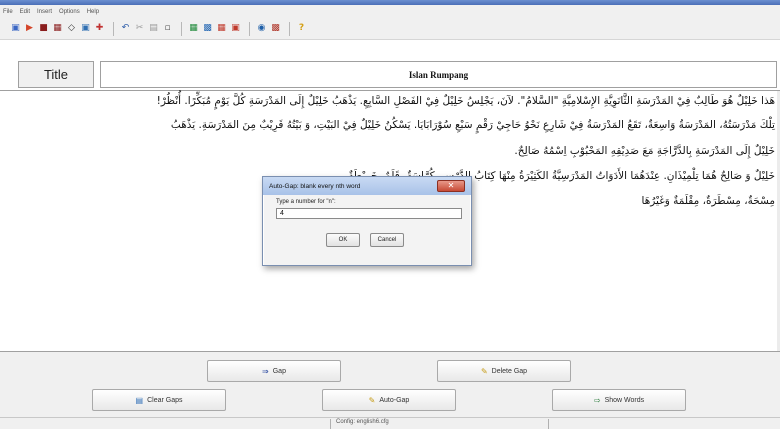 This screenshot has width=780, height=429. Describe the element at coordinates (167, 28) in the screenshot. I see `paste-icon: ▫` at that location.